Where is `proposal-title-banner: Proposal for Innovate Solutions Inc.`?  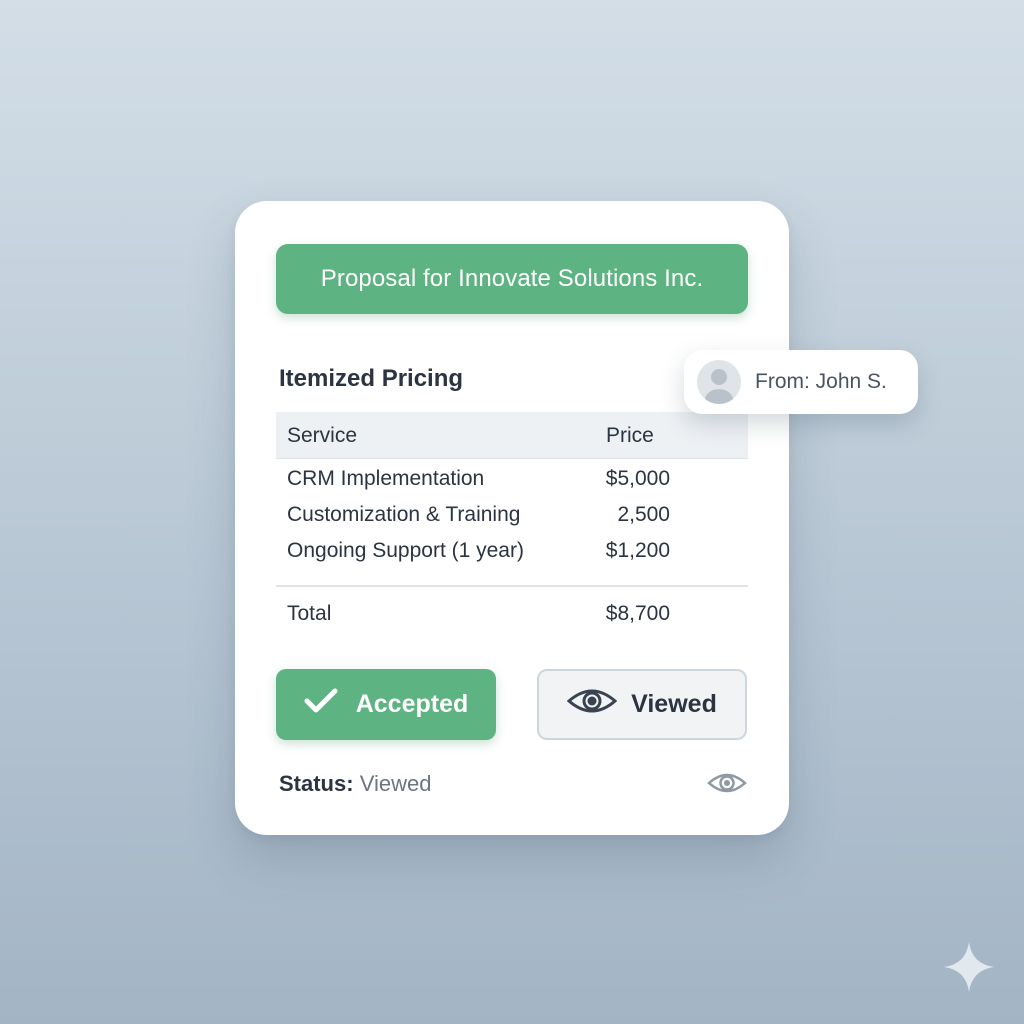 proposal-title-banner: Proposal for Innovate Solutions Inc. is located at coordinates (512, 279).